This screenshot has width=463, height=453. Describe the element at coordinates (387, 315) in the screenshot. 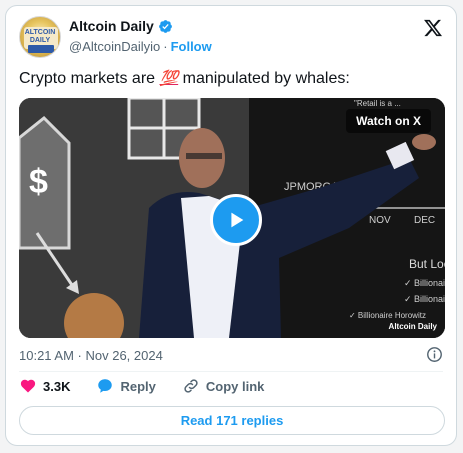

I see `svg-text: ✓ Billionaire Horowitz` at that location.